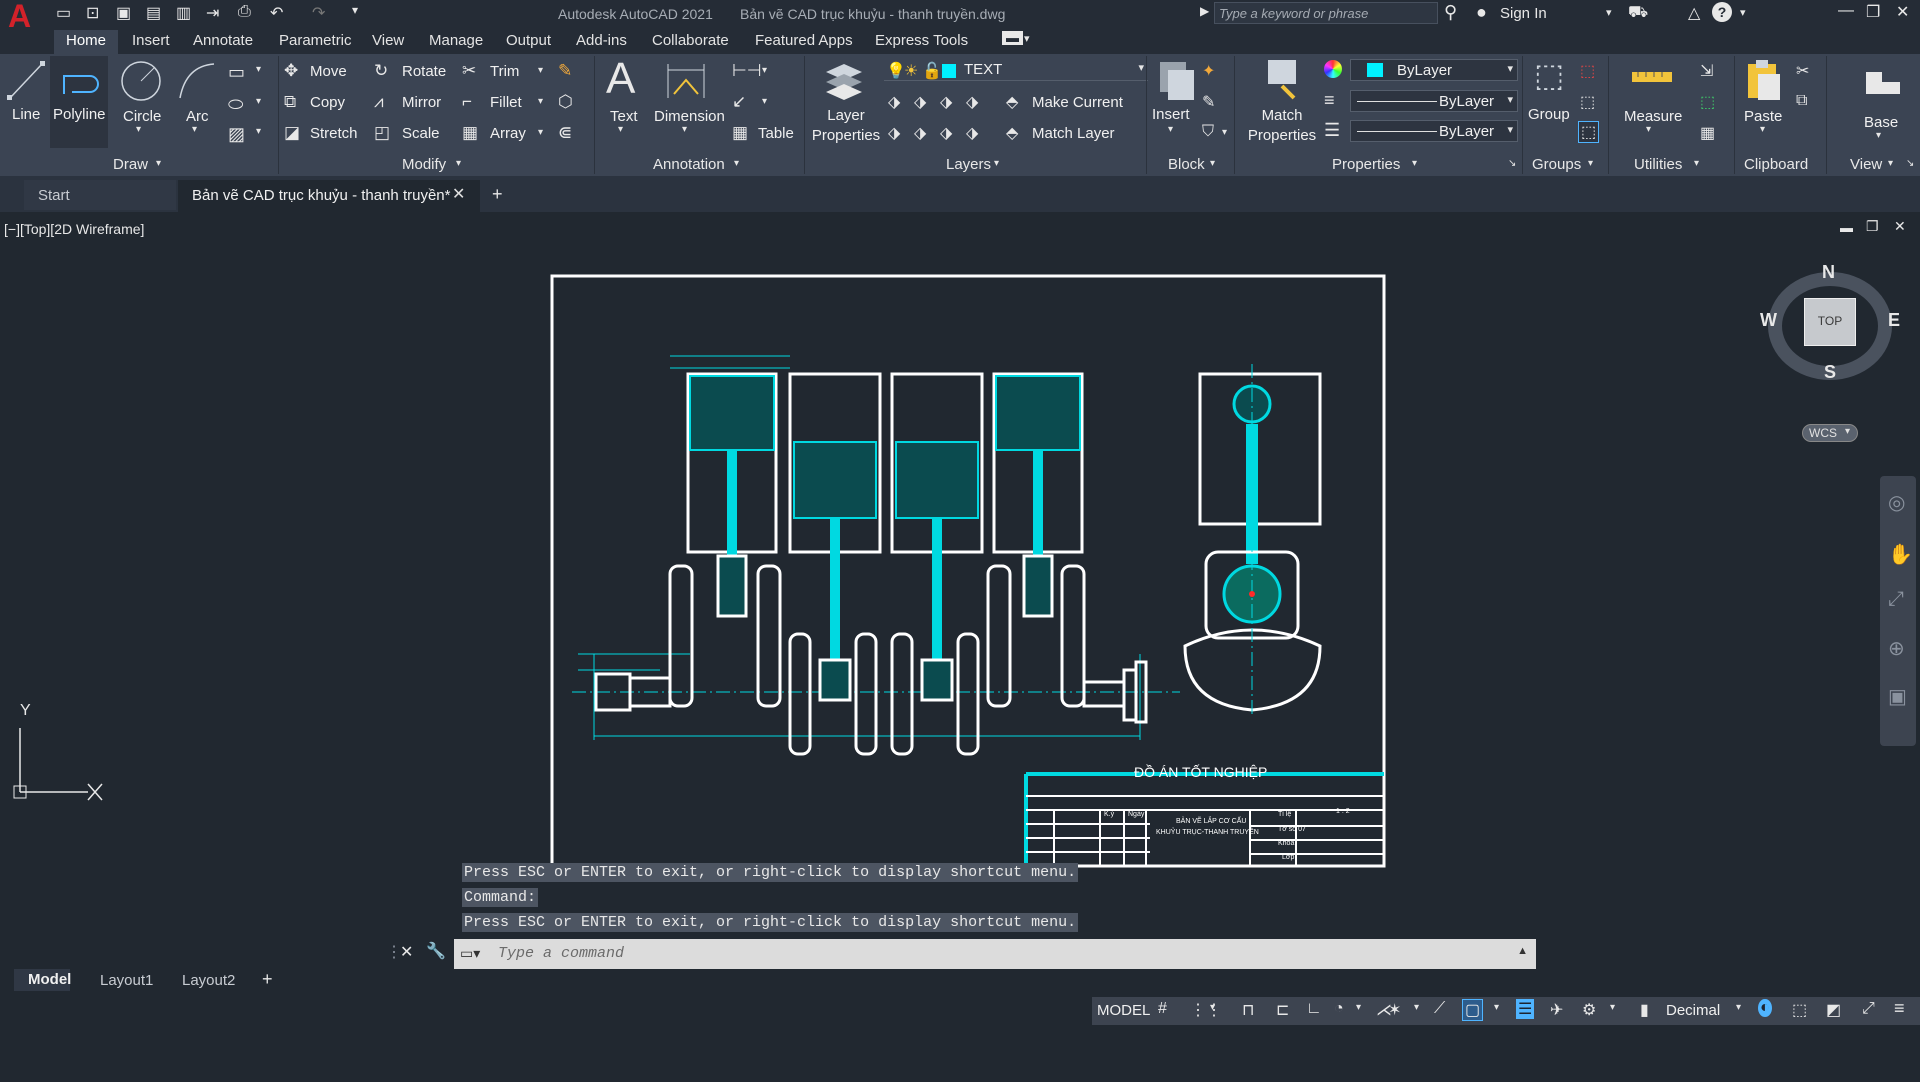  I want to click on tab-featured-apps: Featured Apps, so click(804, 40).